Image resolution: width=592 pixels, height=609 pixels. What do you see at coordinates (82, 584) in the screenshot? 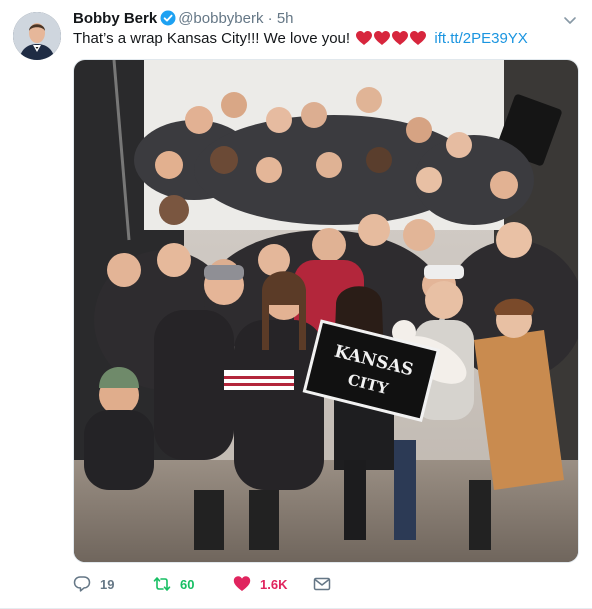
I see `reply-icon` at bounding box center [82, 584].